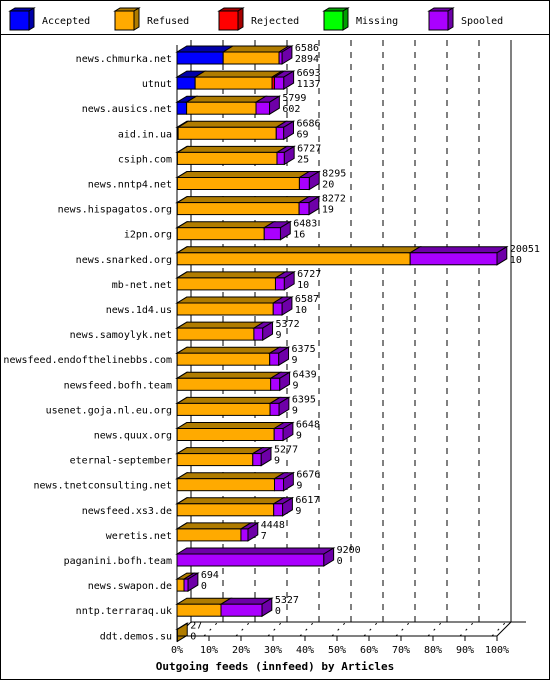 The width and height of the screenshot is (550, 680). Describe the element at coordinates (307, 500) in the screenshot. I see `offered-value-label: 6617` at that location.